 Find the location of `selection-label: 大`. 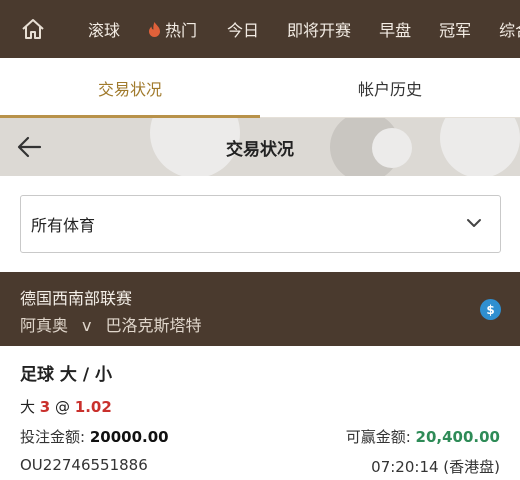

selection-label: 大 is located at coordinates (28, 407).